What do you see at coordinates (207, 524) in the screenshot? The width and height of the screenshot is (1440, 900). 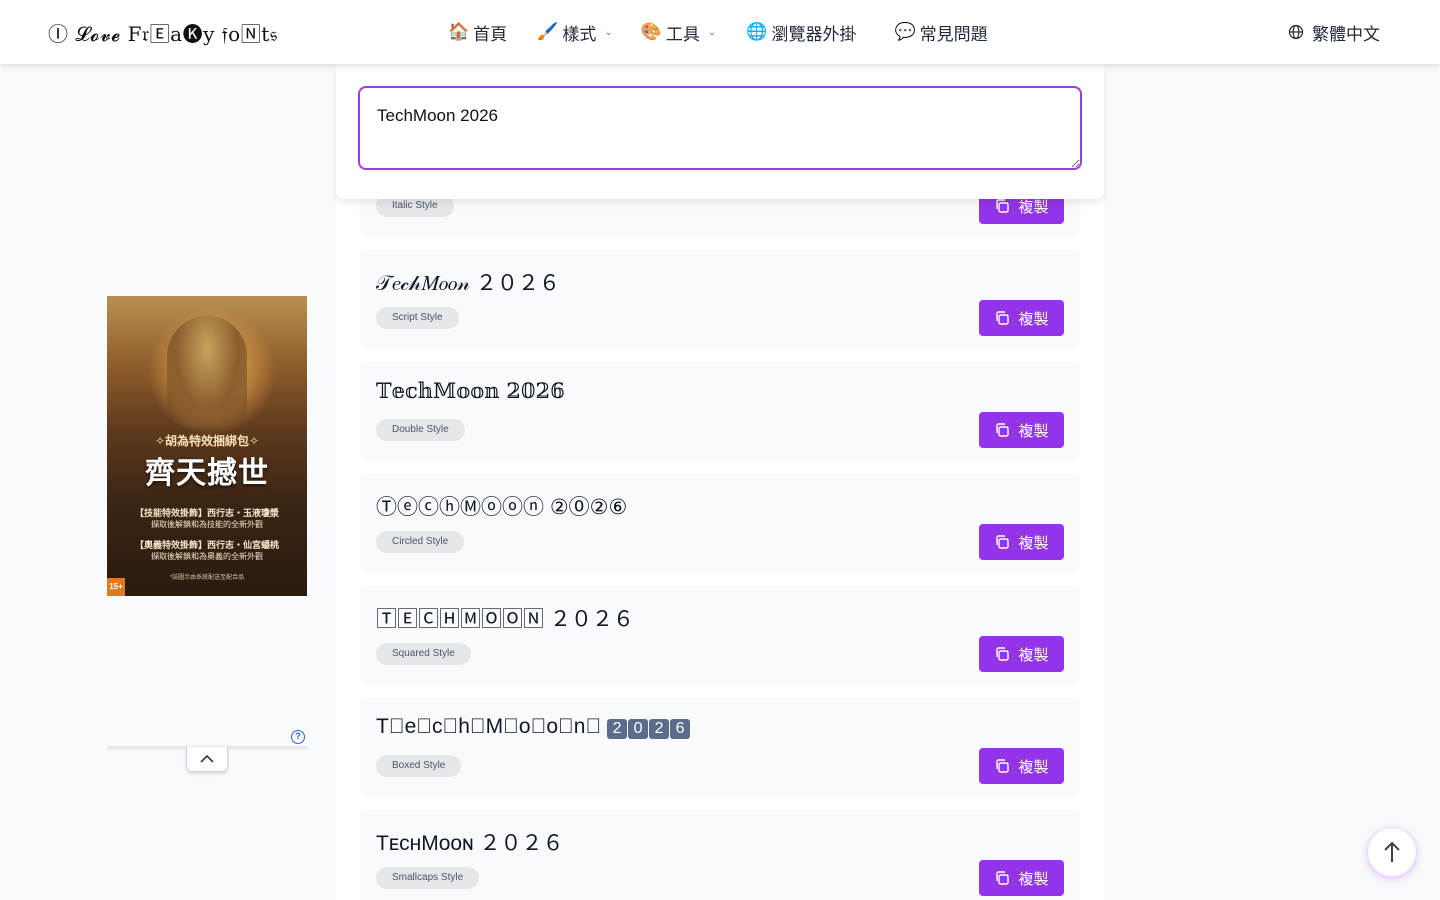 I see `ad-line: 擷取後解鎖和為技能的全新外觀` at bounding box center [207, 524].